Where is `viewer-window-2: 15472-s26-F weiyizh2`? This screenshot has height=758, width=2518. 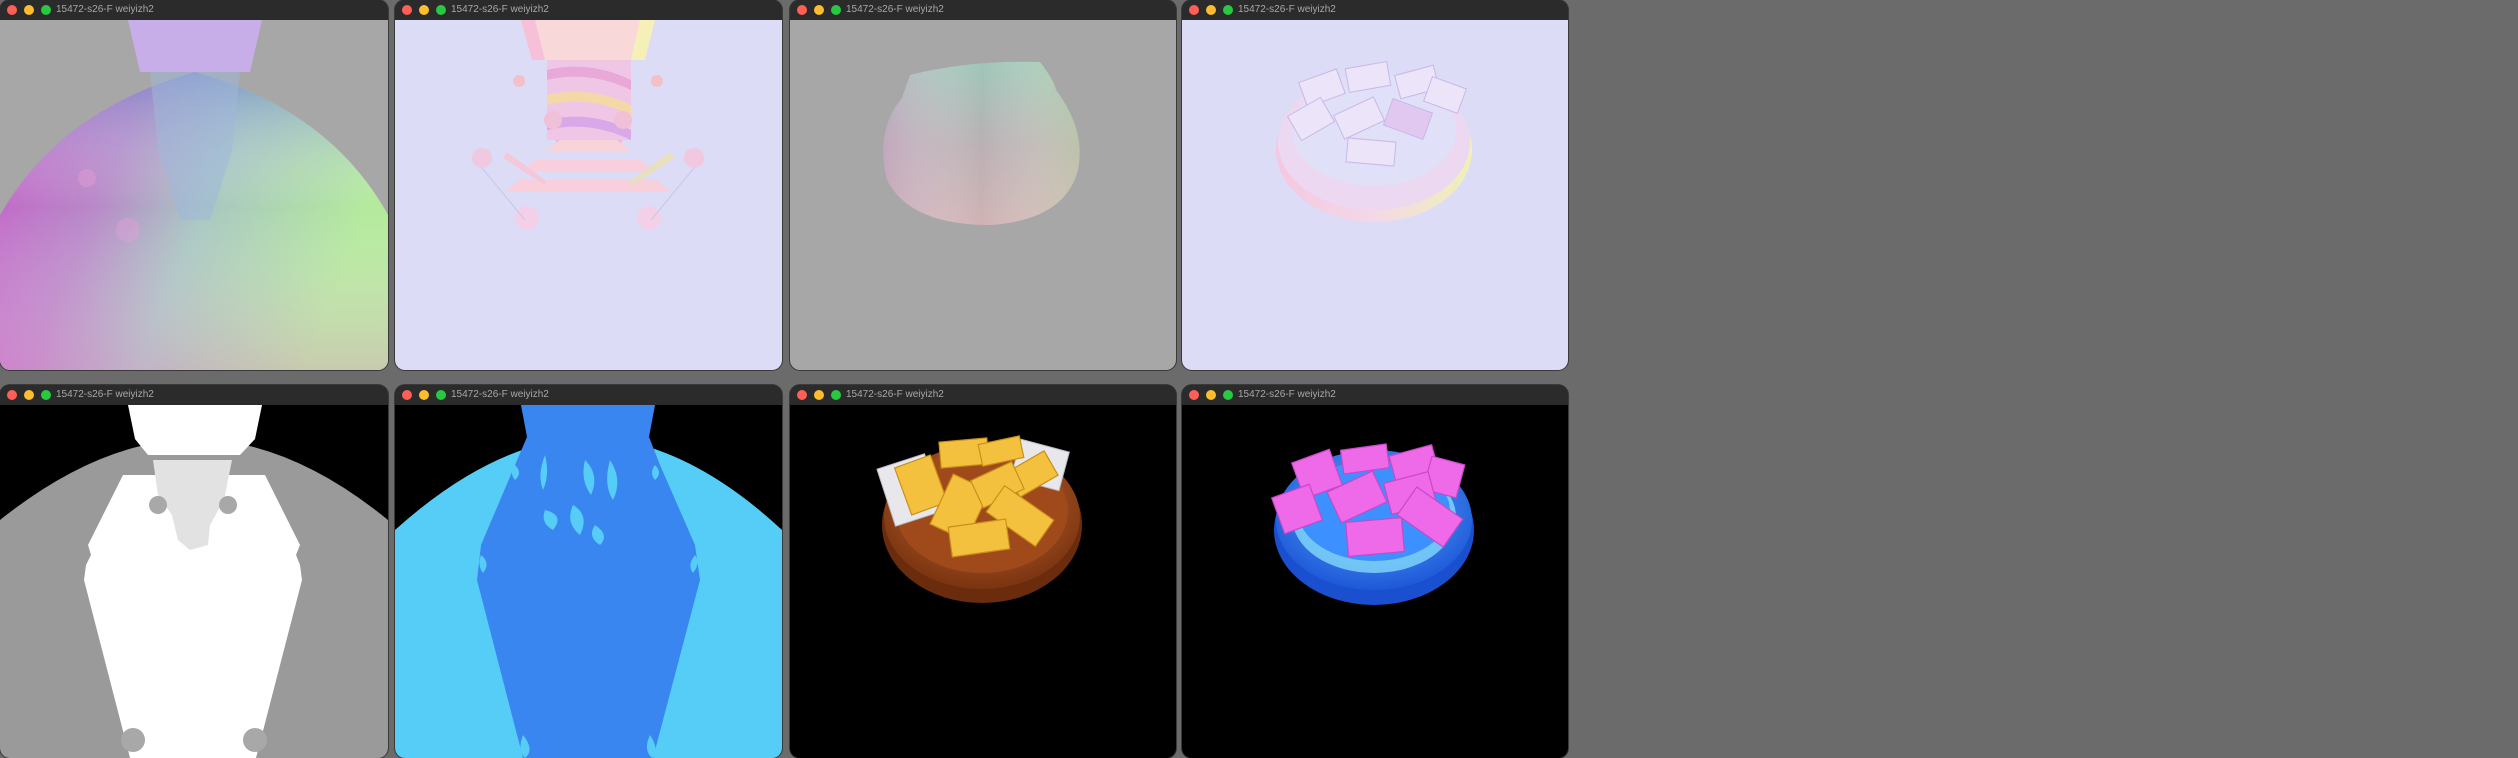 viewer-window-2: 15472-s26-F weiyizh2 is located at coordinates (588, 185).